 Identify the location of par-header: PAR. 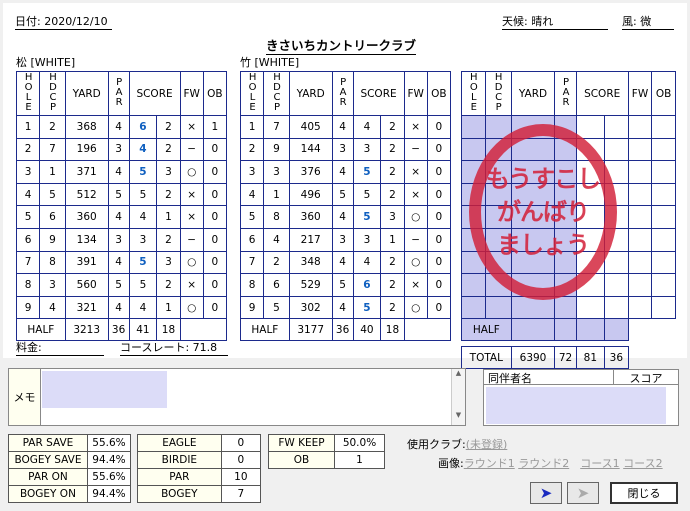
(343, 92).